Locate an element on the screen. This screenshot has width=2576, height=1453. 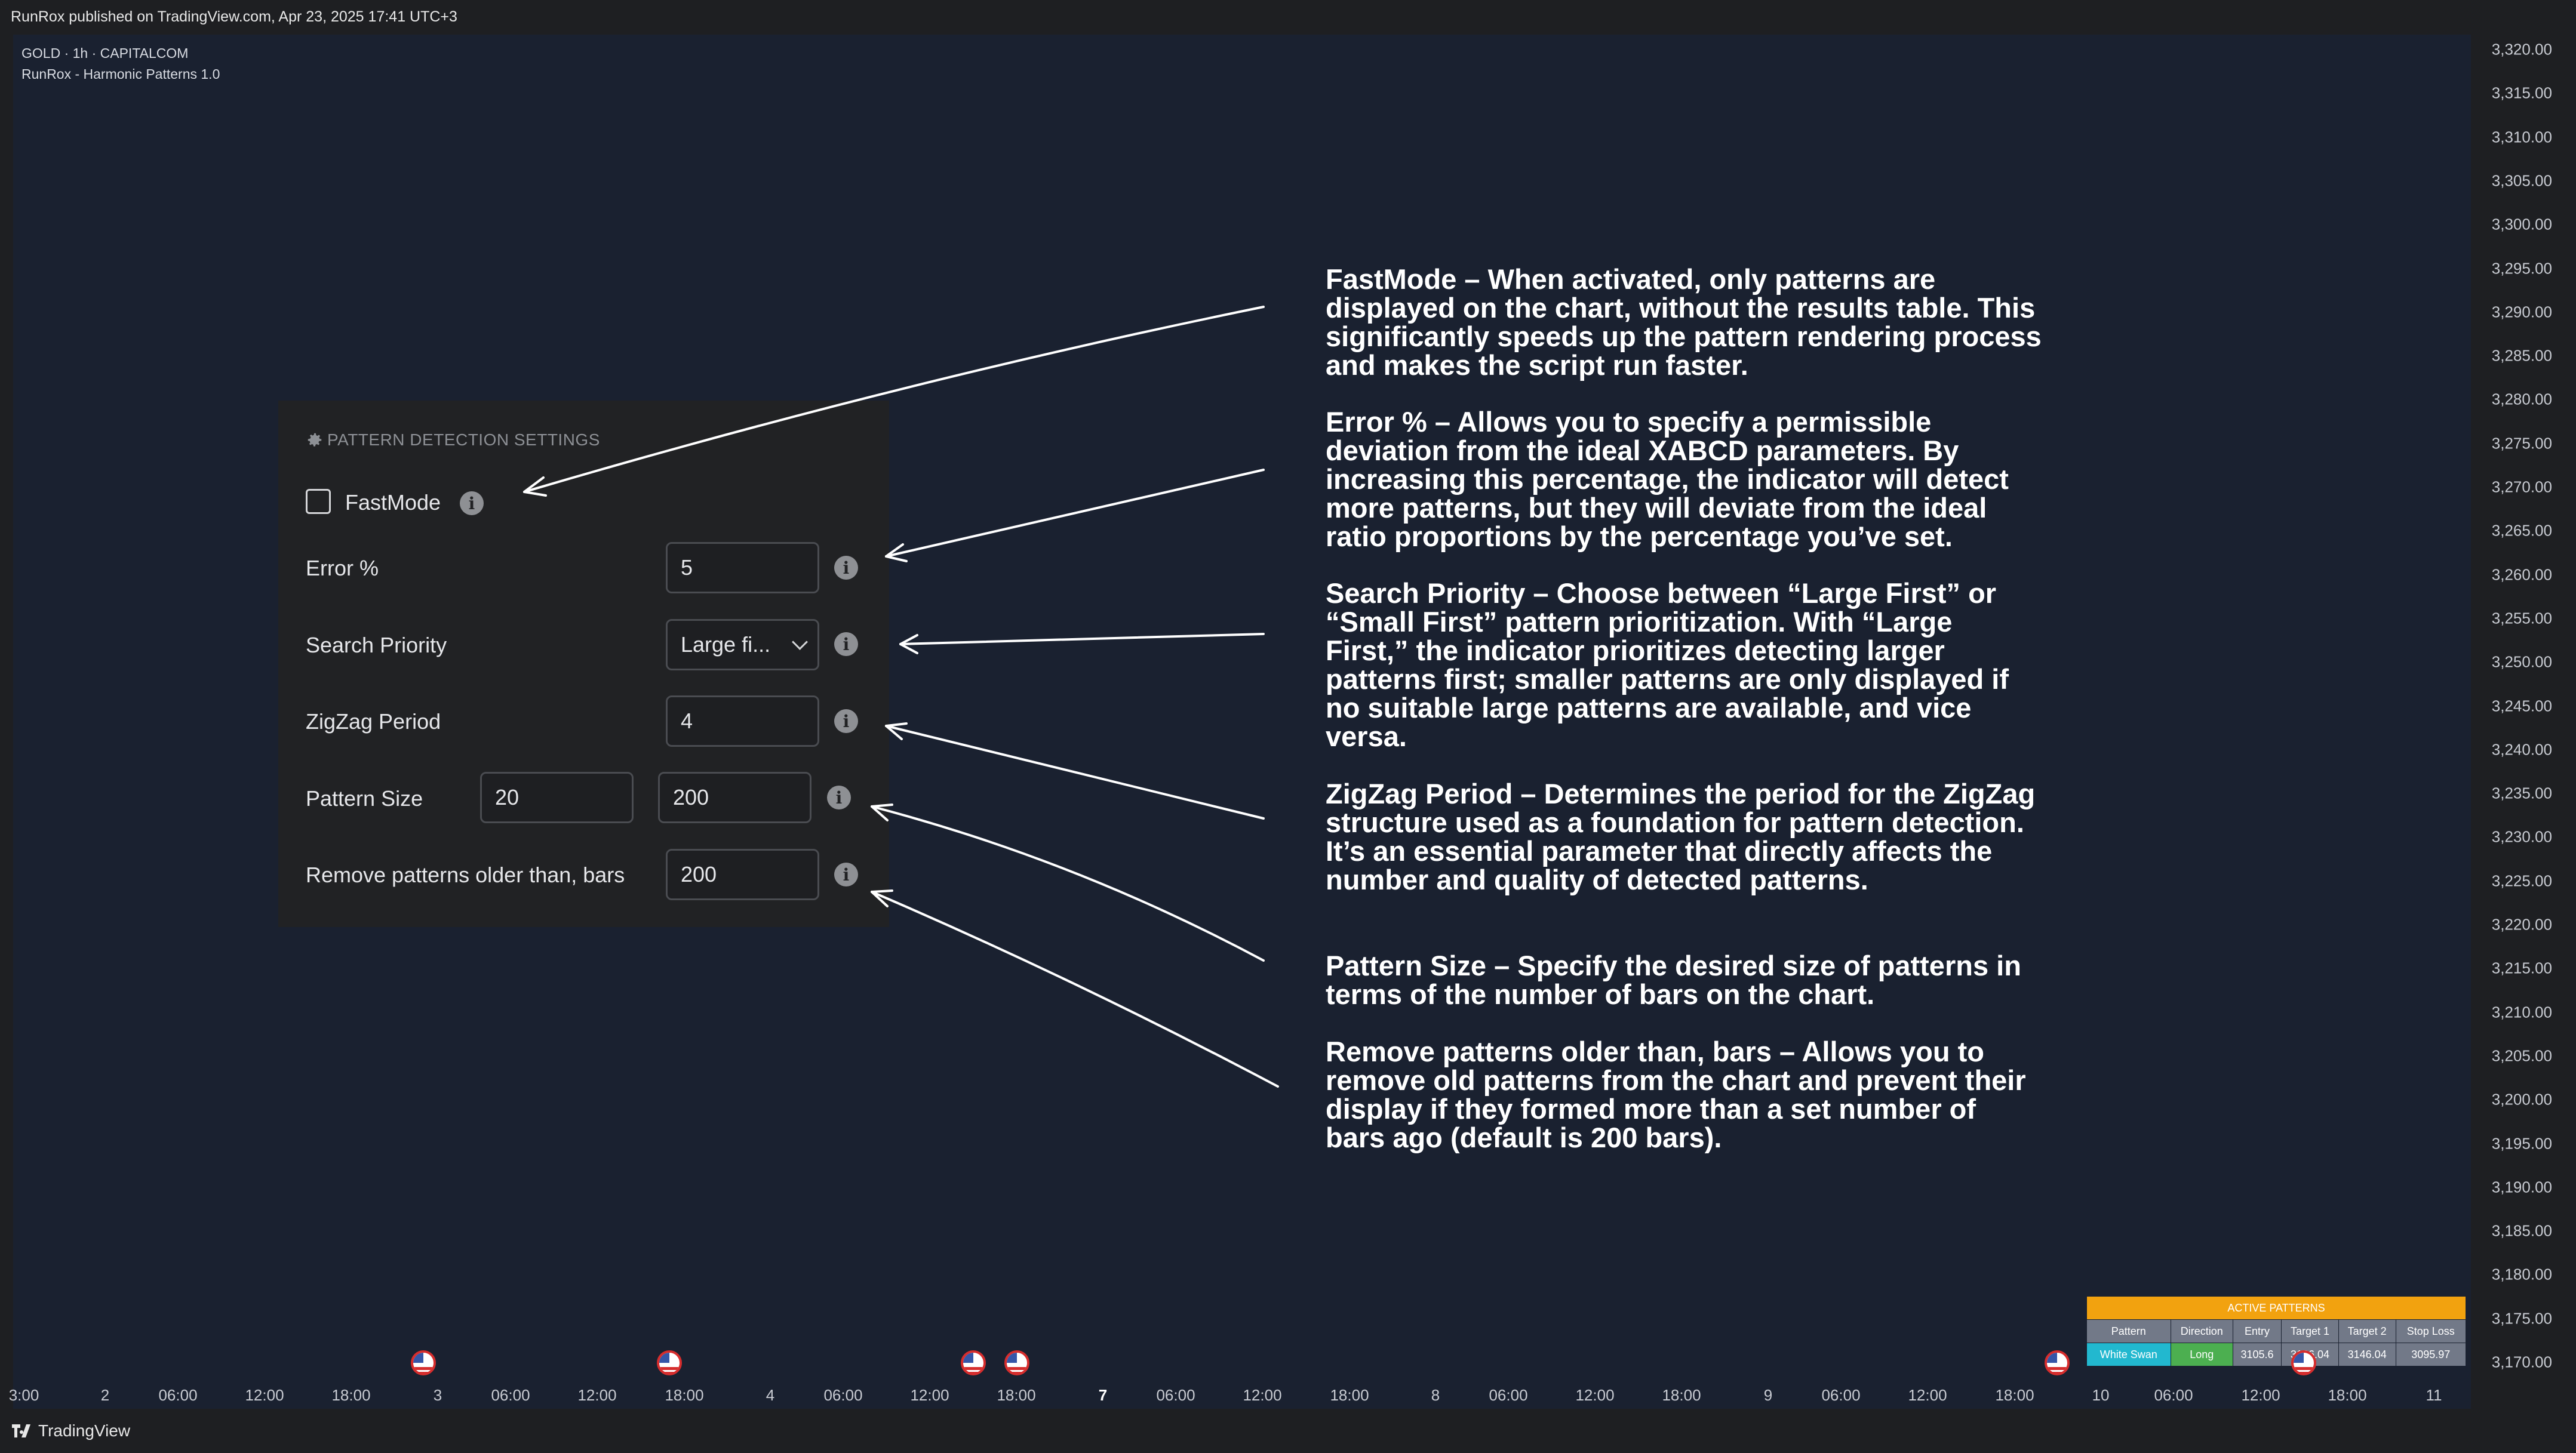
active-patterns-title: ACTIVE PATTERNS is located at coordinates (2276, 1308).